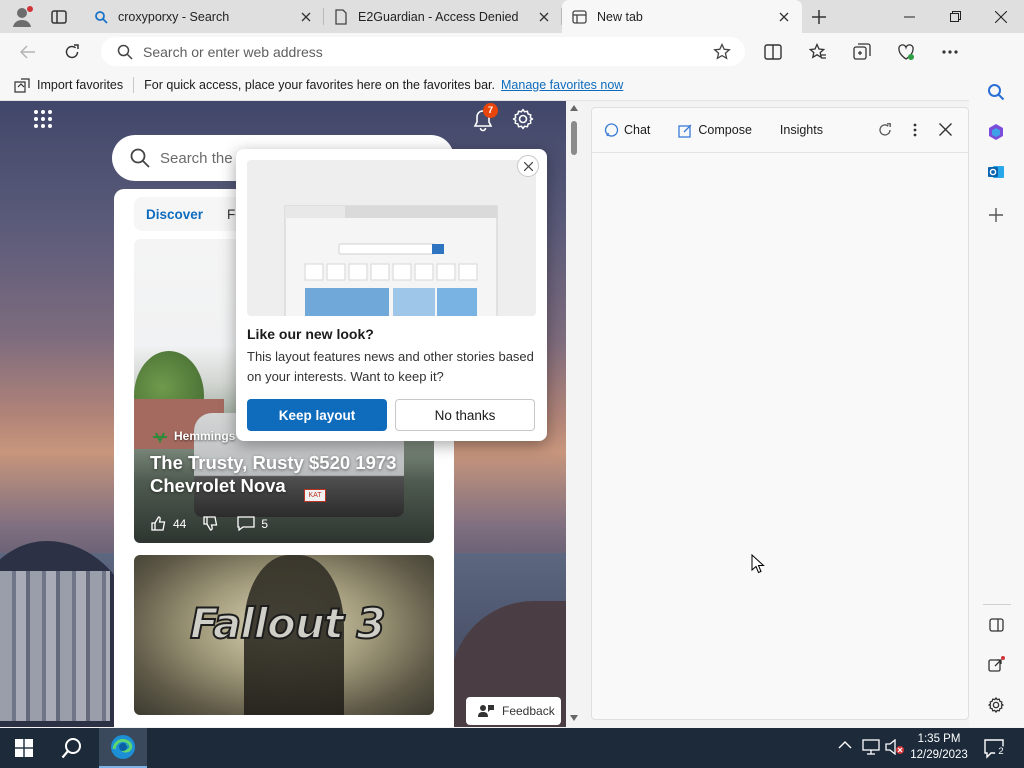 The height and width of the screenshot is (768, 1024). I want to click on tab-croxyporxy: croxyporxy - Search, so click(204, 16).